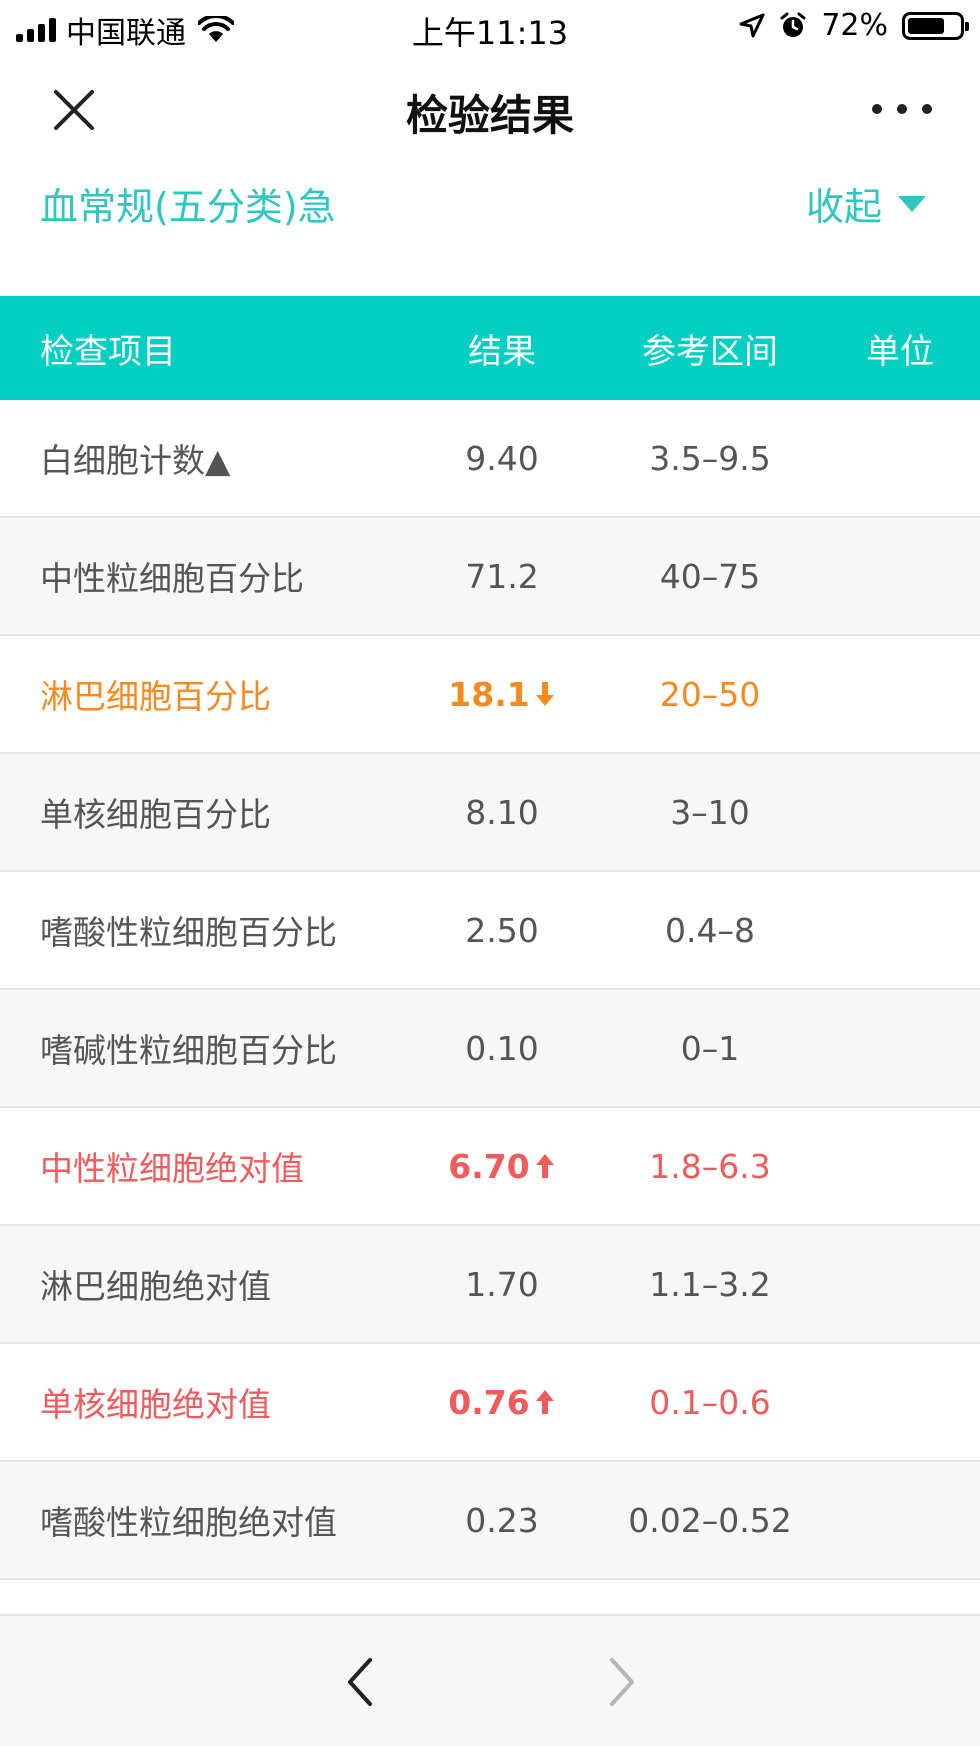  What do you see at coordinates (752, 25) in the screenshot?
I see `location-icon` at bounding box center [752, 25].